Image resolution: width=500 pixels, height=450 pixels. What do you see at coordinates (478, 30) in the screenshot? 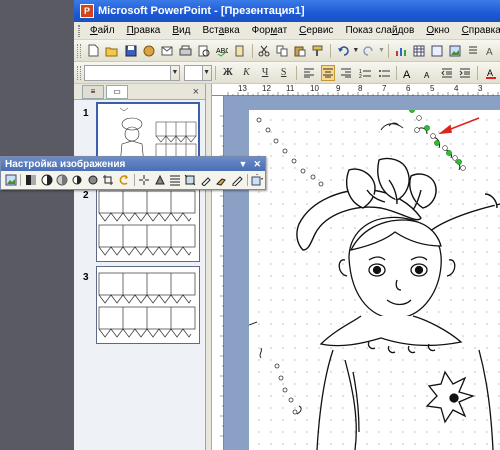
I see `menu-help: Справка` at bounding box center [478, 30].